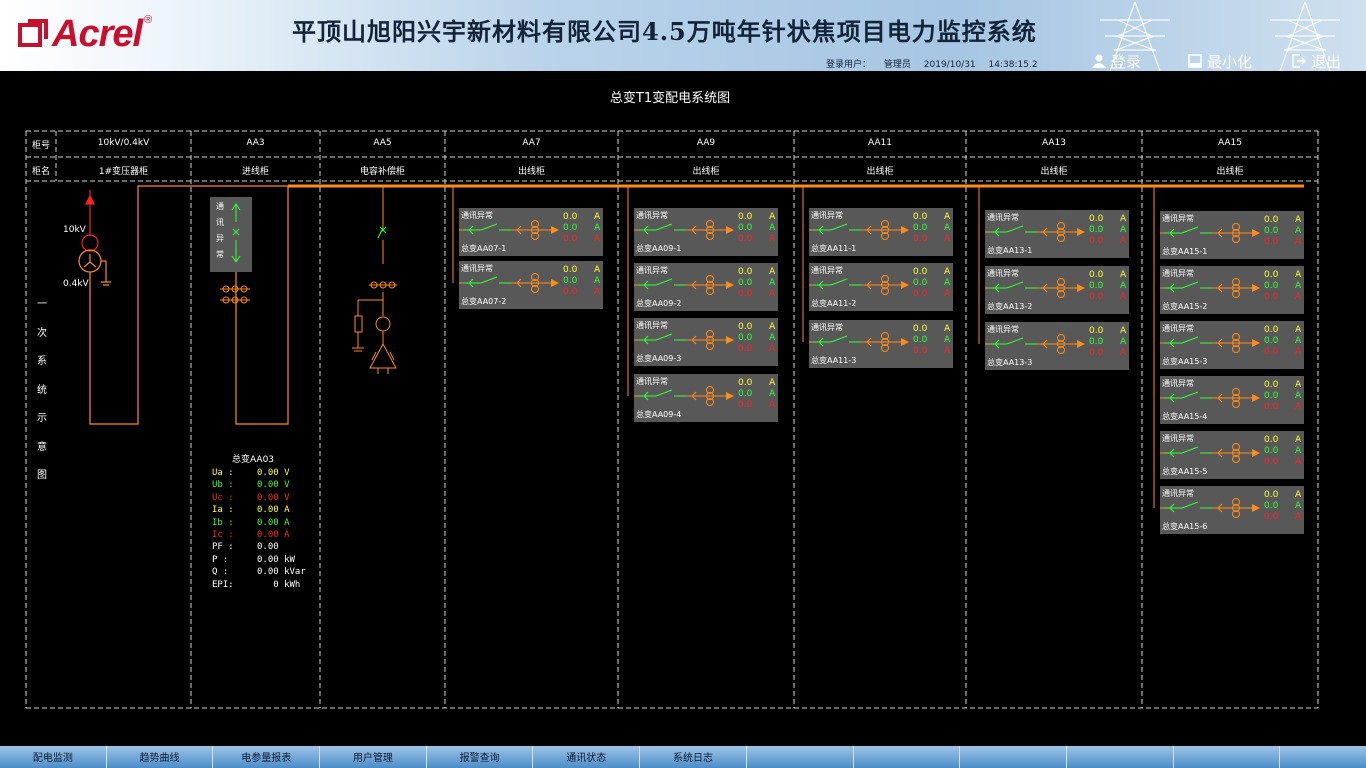  I want to click on nav-button: 电参量报表, so click(267, 757).